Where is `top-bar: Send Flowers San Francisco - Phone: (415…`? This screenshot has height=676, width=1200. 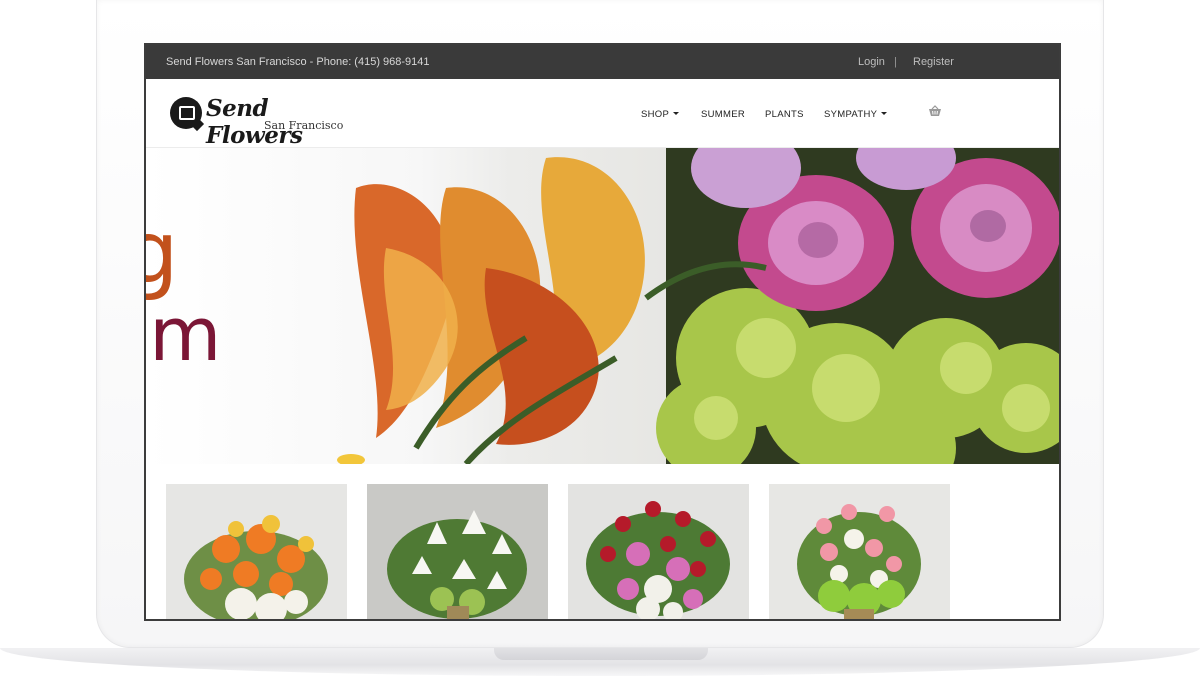 top-bar: Send Flowers San Francisco - Phone: (415… is located at coordinates (602, 62).